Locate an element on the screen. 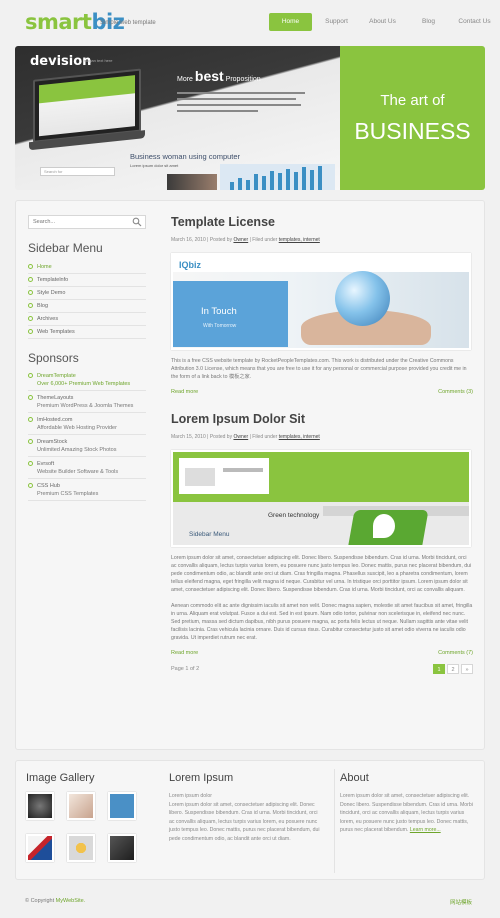 This screenshot has width=500, height=918. site-tagline: Simple web template is located at coordinates (128, 23).